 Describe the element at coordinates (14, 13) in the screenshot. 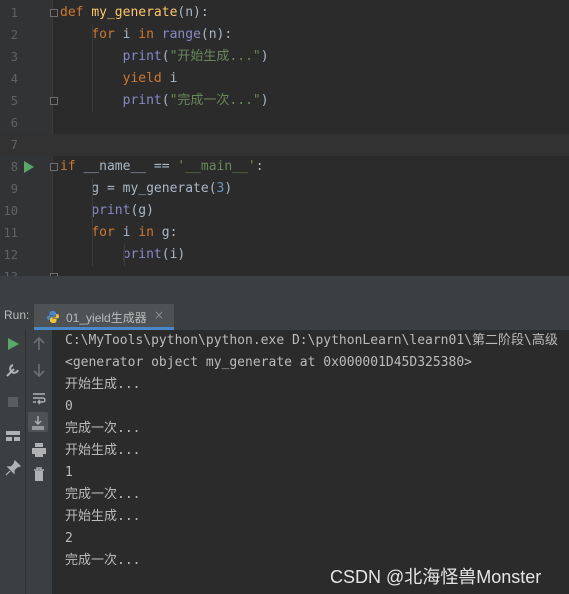

I see `line-number: 1` at that location.